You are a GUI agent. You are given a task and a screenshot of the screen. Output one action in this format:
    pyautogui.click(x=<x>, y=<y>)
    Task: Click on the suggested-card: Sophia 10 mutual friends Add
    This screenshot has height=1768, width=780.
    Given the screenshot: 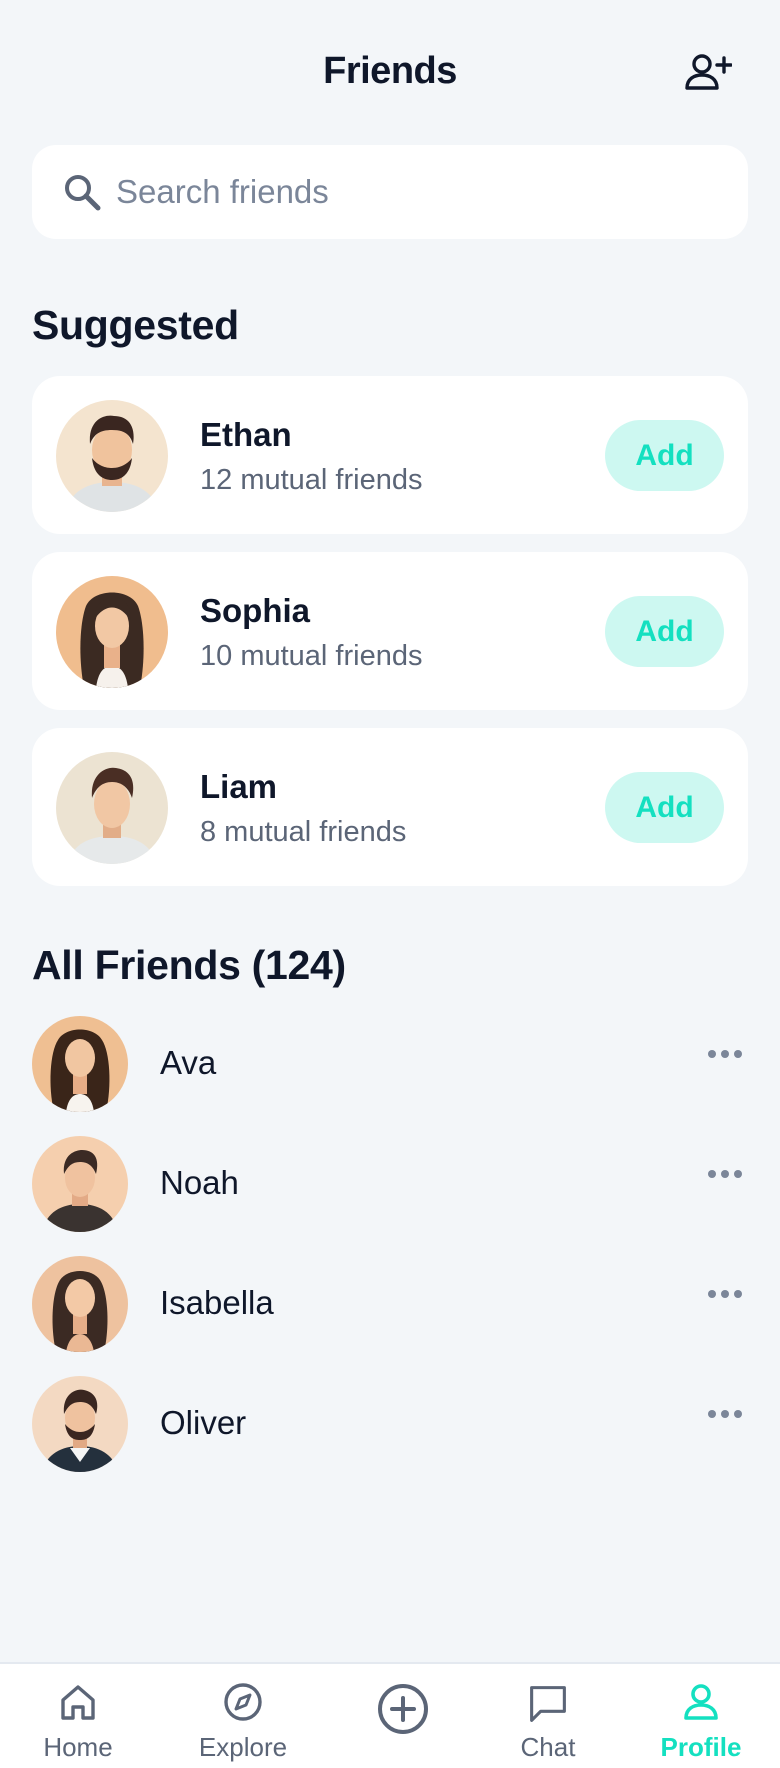 What is the action you would take?
    pyautogui.click(x=390, y=631)
    